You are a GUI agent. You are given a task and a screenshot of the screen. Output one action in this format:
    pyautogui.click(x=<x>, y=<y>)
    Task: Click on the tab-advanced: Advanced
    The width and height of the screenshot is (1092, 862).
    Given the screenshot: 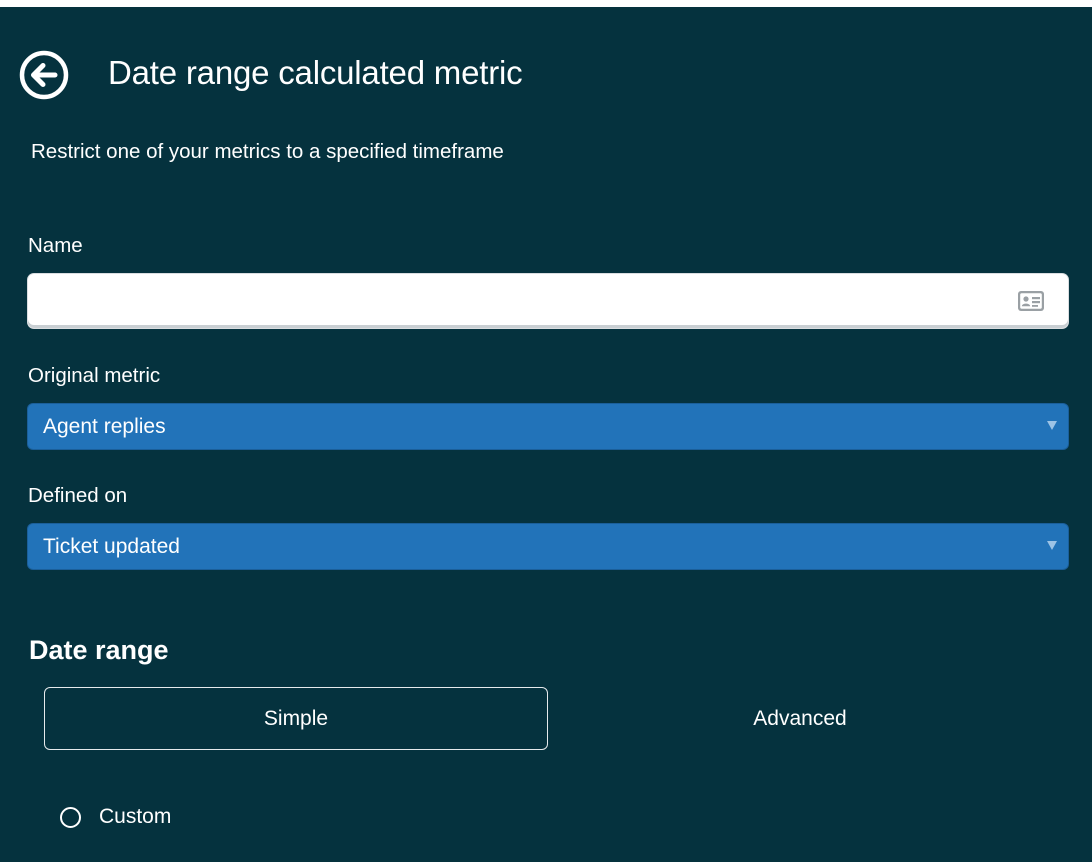 What is the action you would take?
    pyautogui.click(x=800, y=718)
    